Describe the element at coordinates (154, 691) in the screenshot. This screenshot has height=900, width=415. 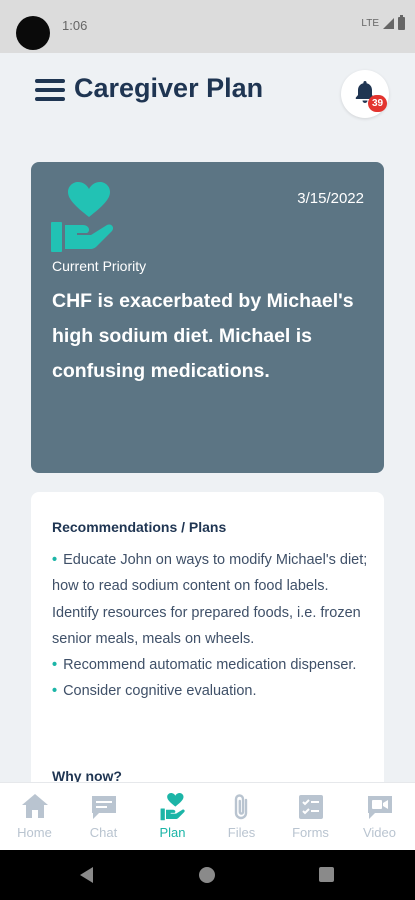
I see `list-item: • Consider cognitive evaluation.` at that location.